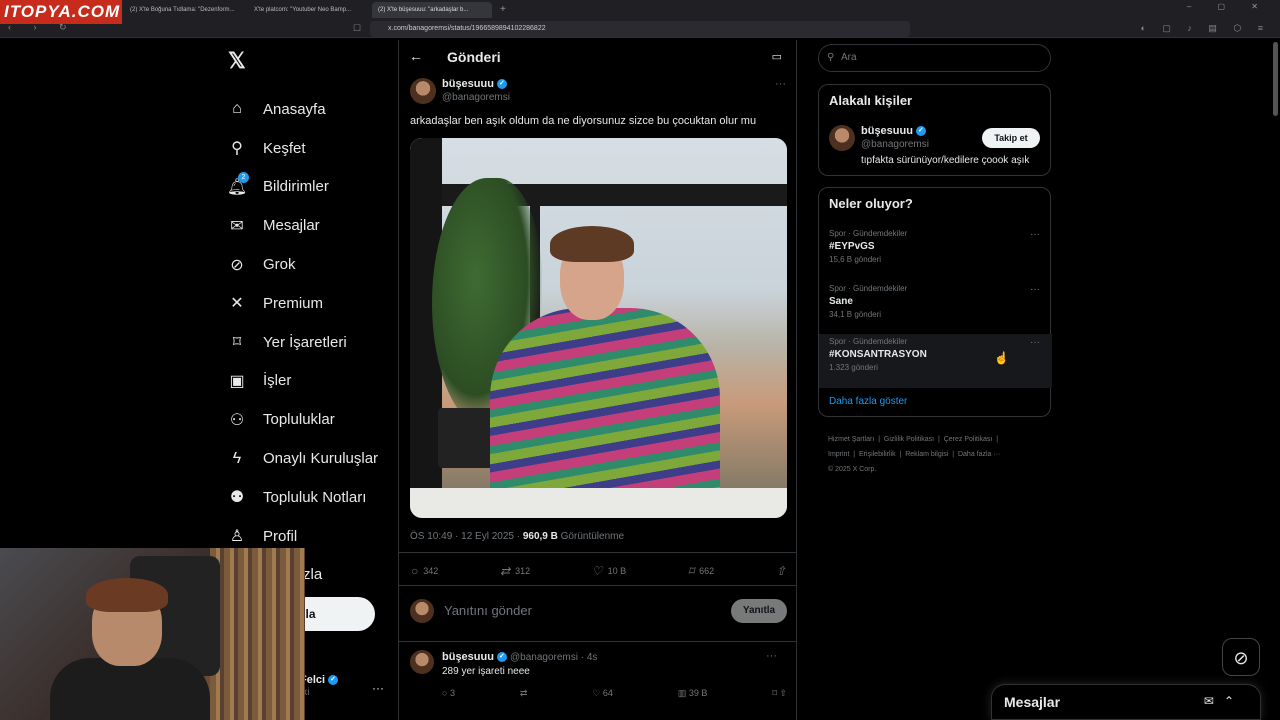  I want to click on nav-item-grok: ⊘ Grok, so click(300, 264).